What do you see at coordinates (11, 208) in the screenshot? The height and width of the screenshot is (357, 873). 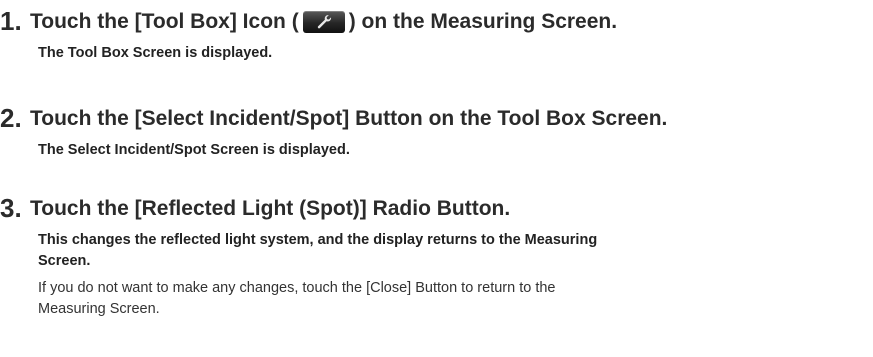 I see `step-number: 3.` at bounding box center [11, 208].